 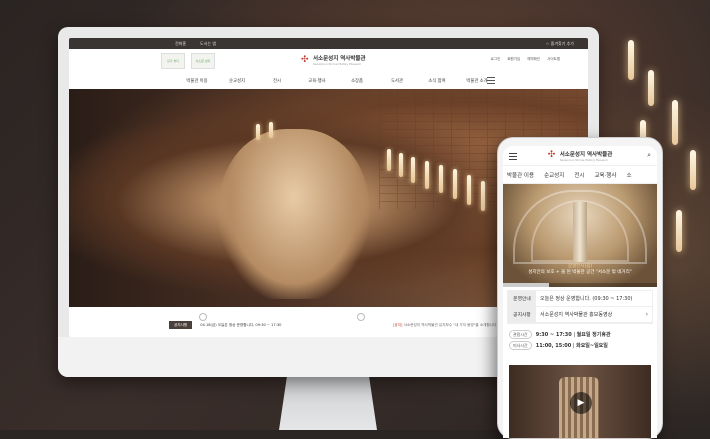 I want to click on mobile-nav-item: 전시, so click(x=579, y=175).